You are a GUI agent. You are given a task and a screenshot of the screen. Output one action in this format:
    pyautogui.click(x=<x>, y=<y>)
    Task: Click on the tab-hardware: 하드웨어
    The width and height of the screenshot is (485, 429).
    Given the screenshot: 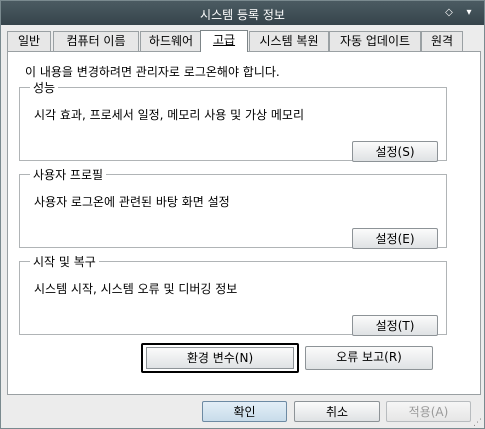 What is the action you would take?
    pyautogui.click(x=171, y=41)
    